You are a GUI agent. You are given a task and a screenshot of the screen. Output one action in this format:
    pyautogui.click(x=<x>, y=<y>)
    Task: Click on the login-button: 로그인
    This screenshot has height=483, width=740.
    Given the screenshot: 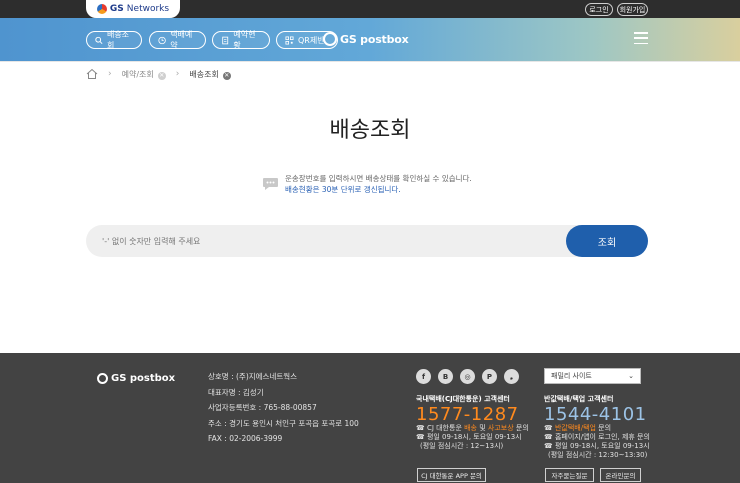 What is the action you would take?
    pyautogui.click(x=599, y=9)
    